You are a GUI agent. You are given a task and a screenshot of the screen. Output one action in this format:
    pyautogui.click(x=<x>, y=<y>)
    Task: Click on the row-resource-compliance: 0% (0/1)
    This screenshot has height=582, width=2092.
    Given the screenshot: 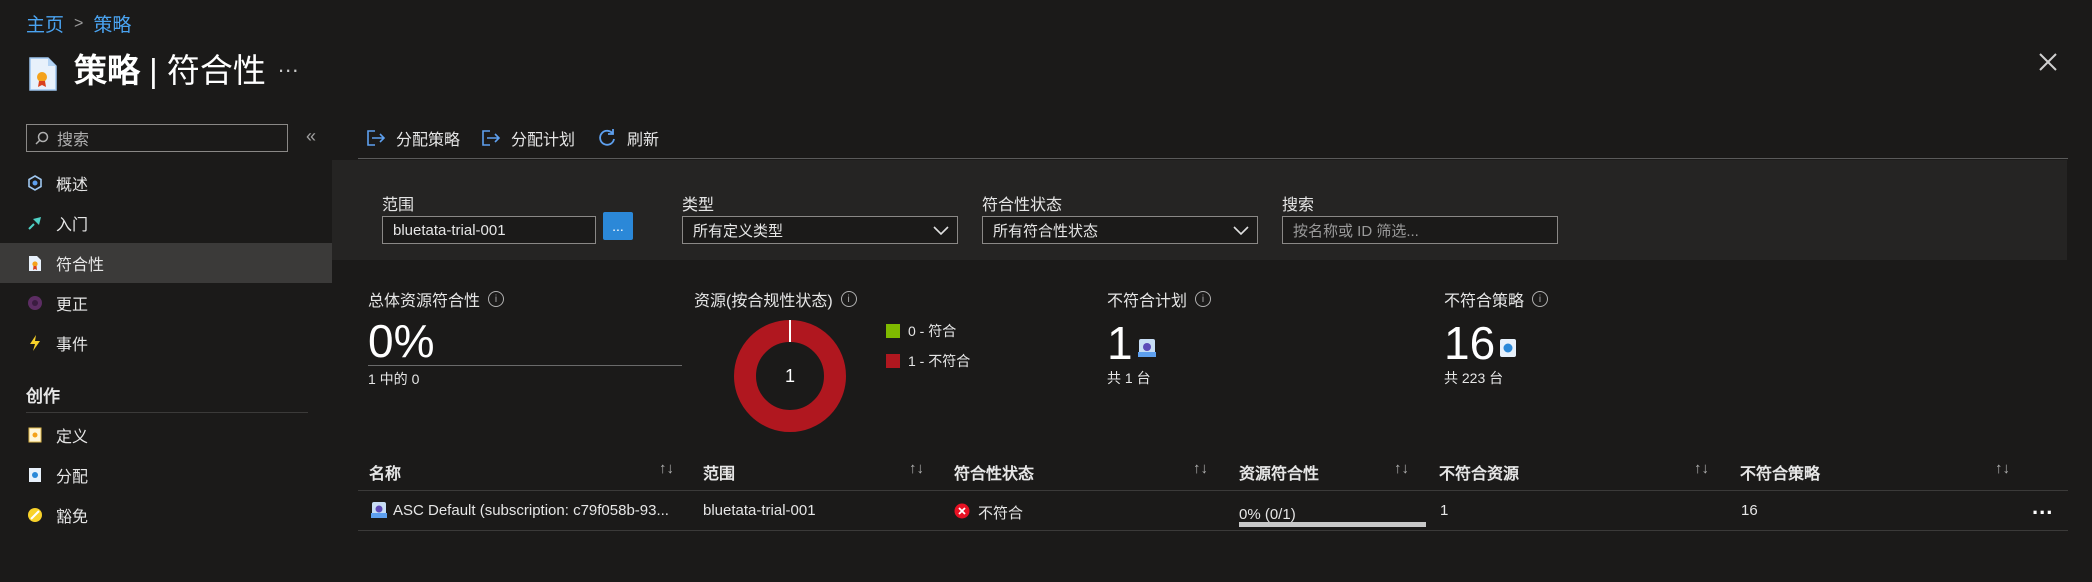 What is the action you would take?
    pyautogui.click(x=1267, y=514)
    